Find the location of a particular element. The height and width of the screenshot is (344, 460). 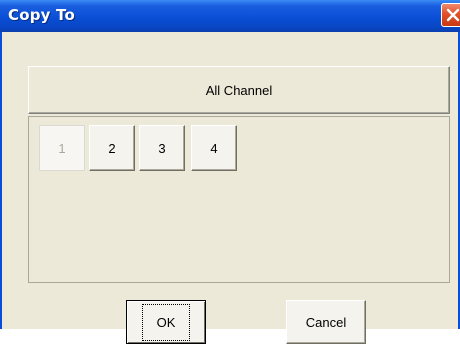

cancel-label: Cancel is located at coordinates (326, 322).